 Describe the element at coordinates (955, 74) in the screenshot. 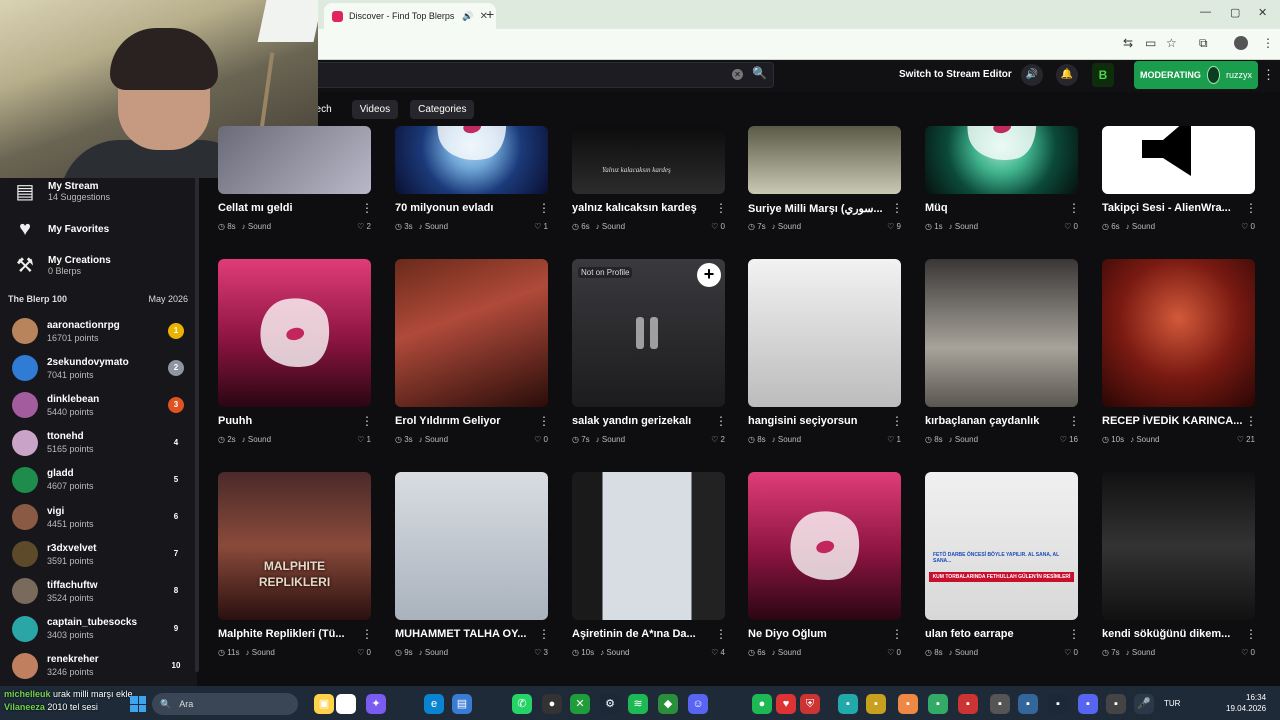

I see `switch-stream-editor-link: Switch to Stream Editor` at that location.